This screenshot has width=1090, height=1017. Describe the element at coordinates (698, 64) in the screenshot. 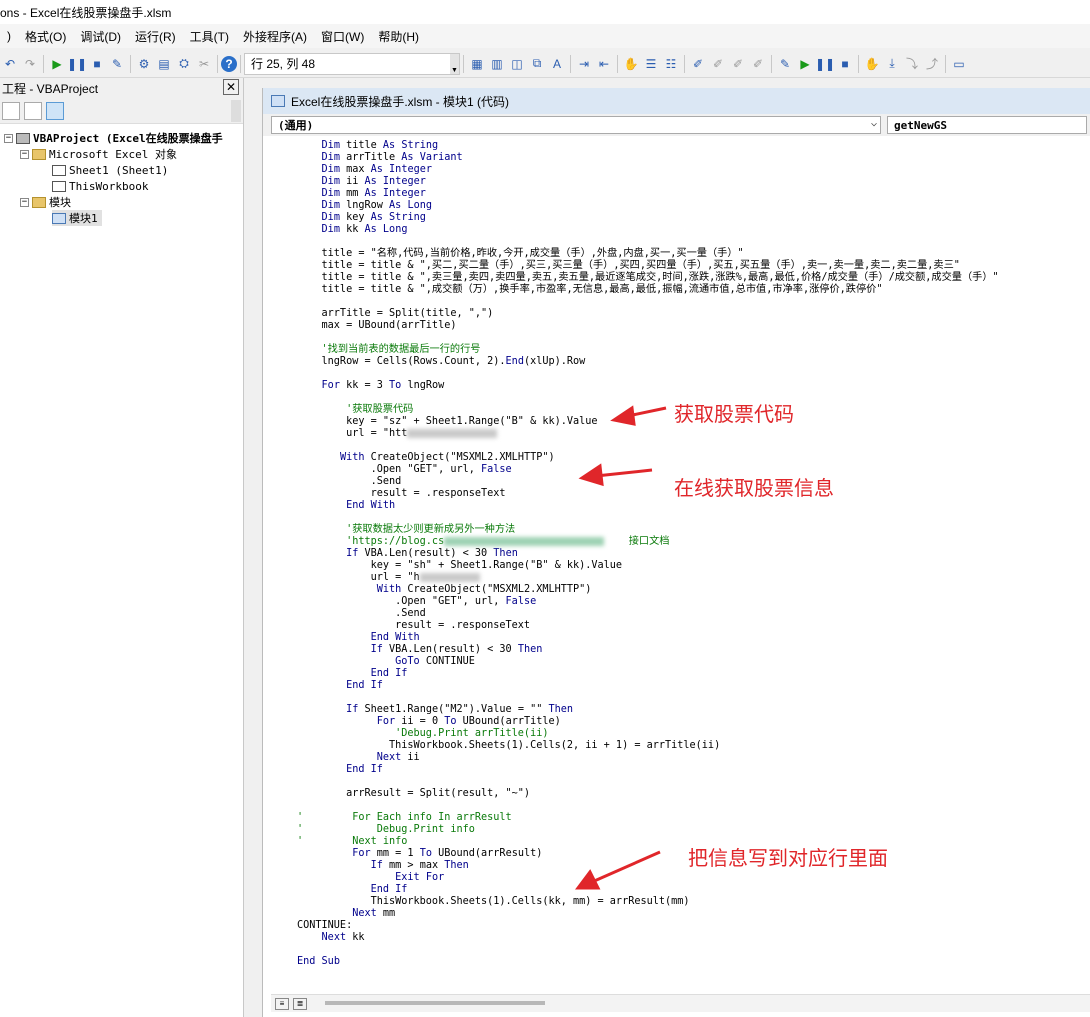

I see `toggle-bookmark-icon: ✐` at that location.